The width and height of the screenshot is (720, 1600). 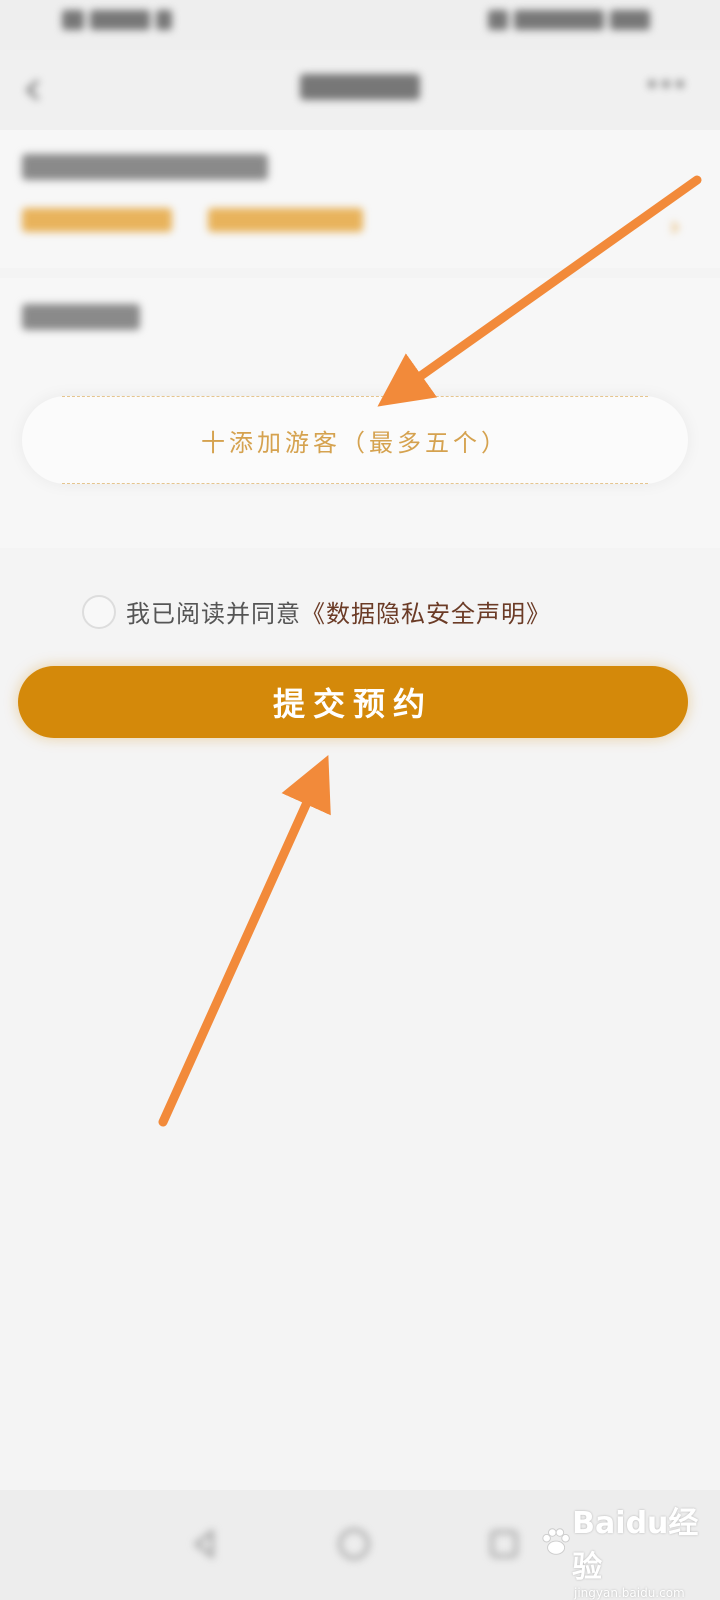 What do you see at coordinates (360, 199) in the screenshot?
I see `venue-card: ›` at bounding box center [360, 199].